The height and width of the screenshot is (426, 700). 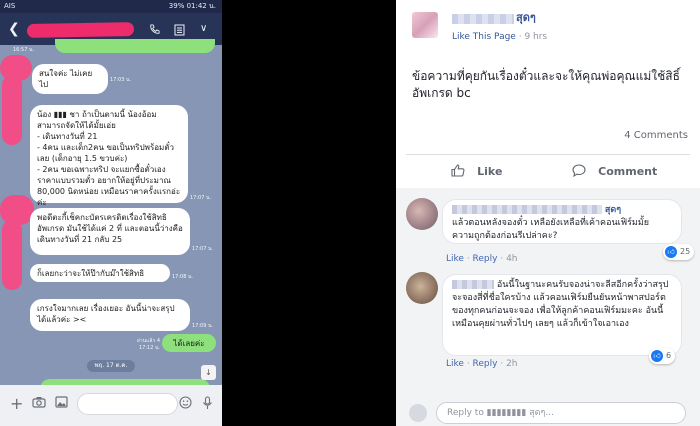 What do you see at coordinates (581, 171) in the screenshot?
I see `comment-icon` at bounding box center [581, 171].